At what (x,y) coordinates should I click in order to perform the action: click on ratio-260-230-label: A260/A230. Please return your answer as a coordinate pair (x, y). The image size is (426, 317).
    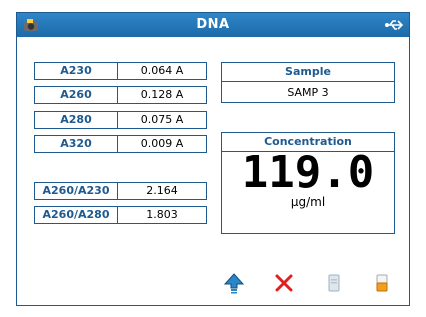
    Looking at the image, I should click on (76, 191).